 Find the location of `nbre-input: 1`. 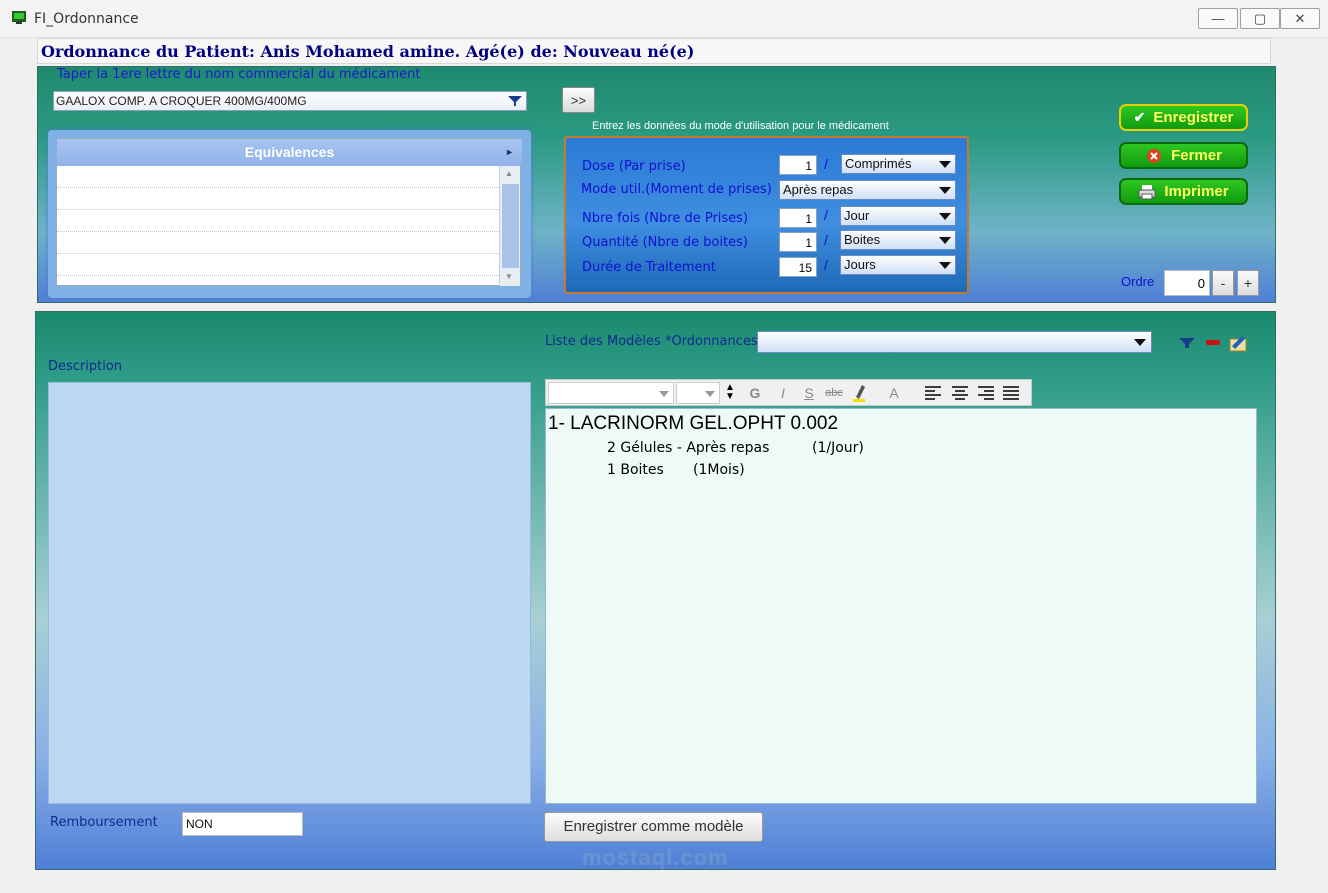

nbre-input: 1 is located at coordinates (798, 218).